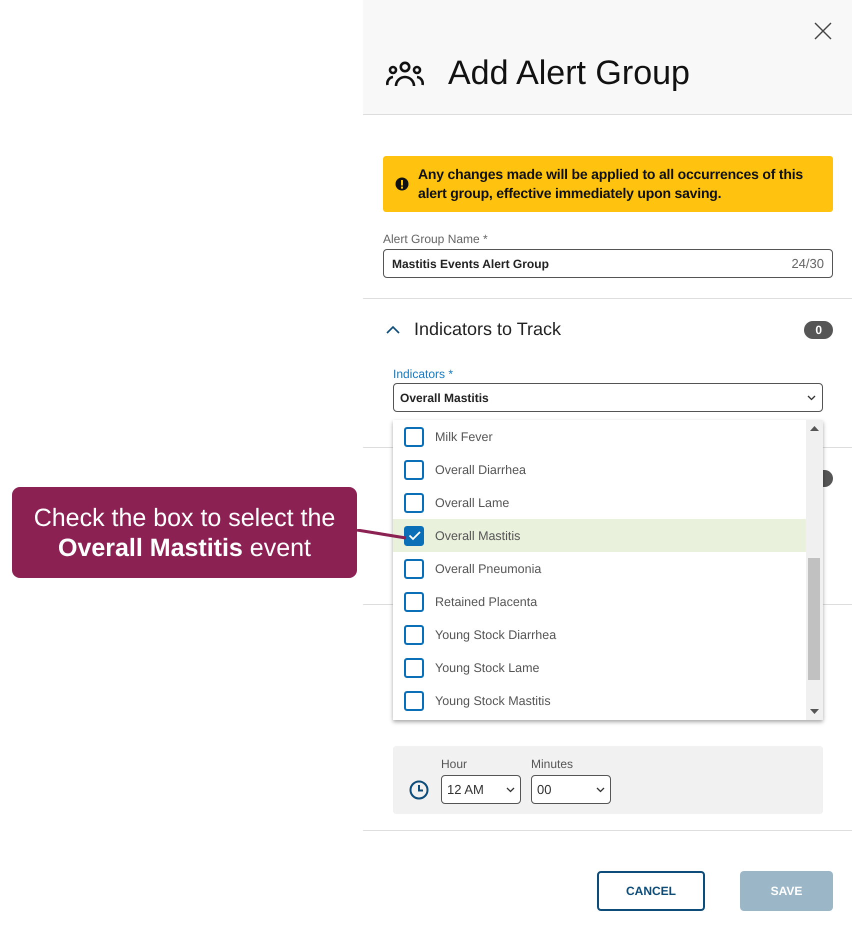 The height and width of the screenshot is (930, 852). What do you see at coordinates (651, 891) in the screenshot?
I see `cancel-button: CANCEL` at bounding box center [651, 891].